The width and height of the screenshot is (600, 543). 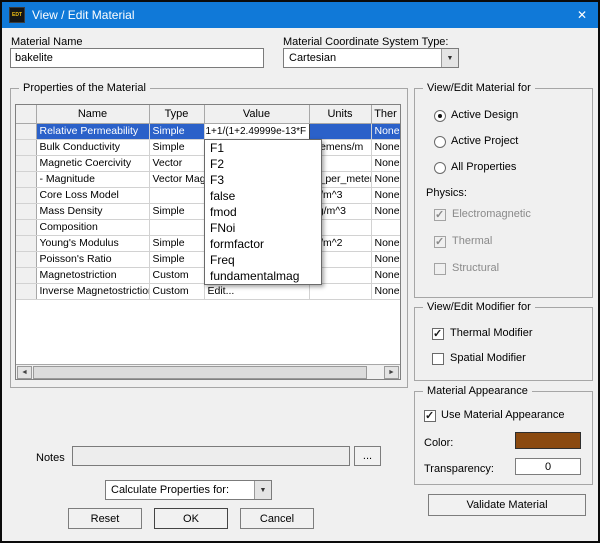 What do you see at coordinates (440, 142) in the screenshot?
I see `radio-active-project` at bounding box center [440, 142].